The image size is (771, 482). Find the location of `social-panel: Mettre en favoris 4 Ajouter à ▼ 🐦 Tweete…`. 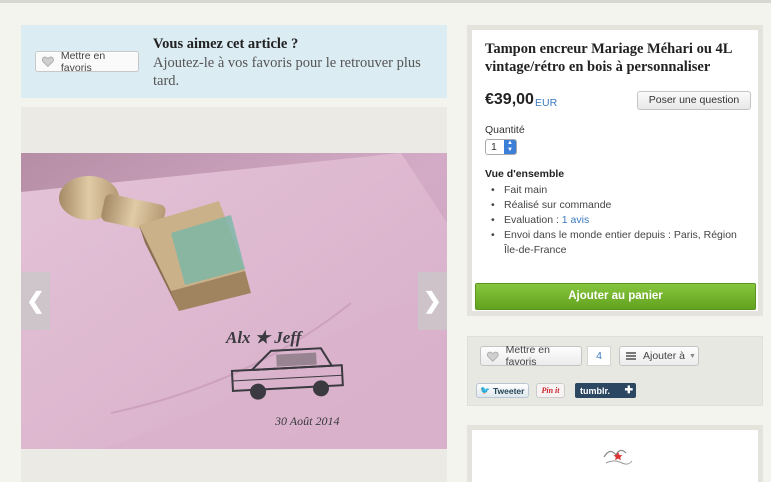

social-panel: Mettre en favoris 4 Ajouter à ▼ 🐦 Tweete… is located at coordinates (615, 371).